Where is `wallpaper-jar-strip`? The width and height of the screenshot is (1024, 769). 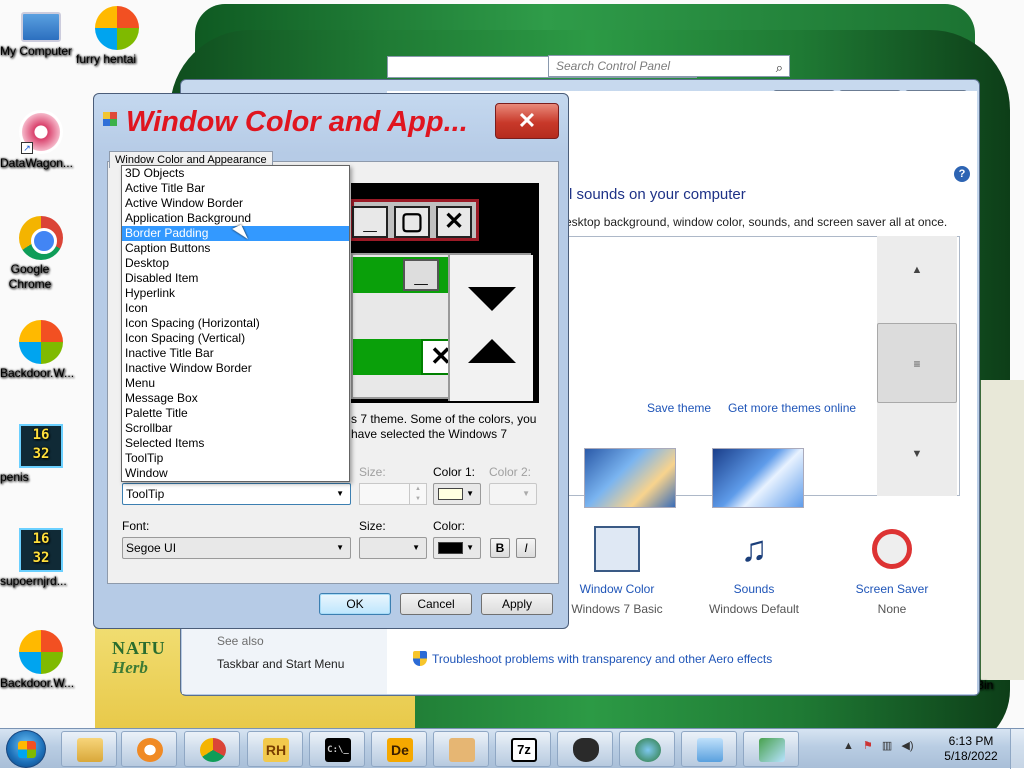 wallpaper-jar-strip is located at coordinates (1001, 530).